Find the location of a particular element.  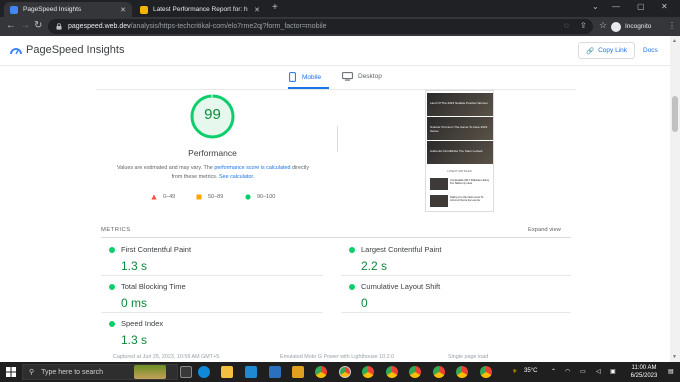

red-triangle-icon is located at coordinates (154, 197).